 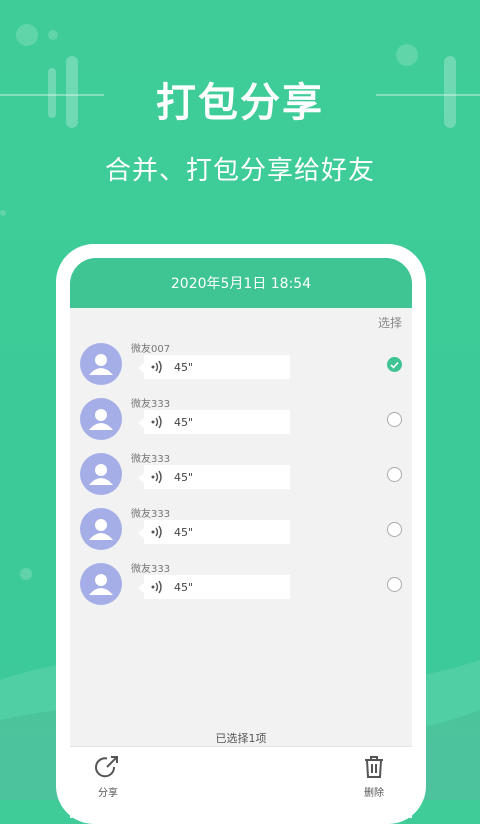 I want to click on check-icon, so click(x=394, y=365).